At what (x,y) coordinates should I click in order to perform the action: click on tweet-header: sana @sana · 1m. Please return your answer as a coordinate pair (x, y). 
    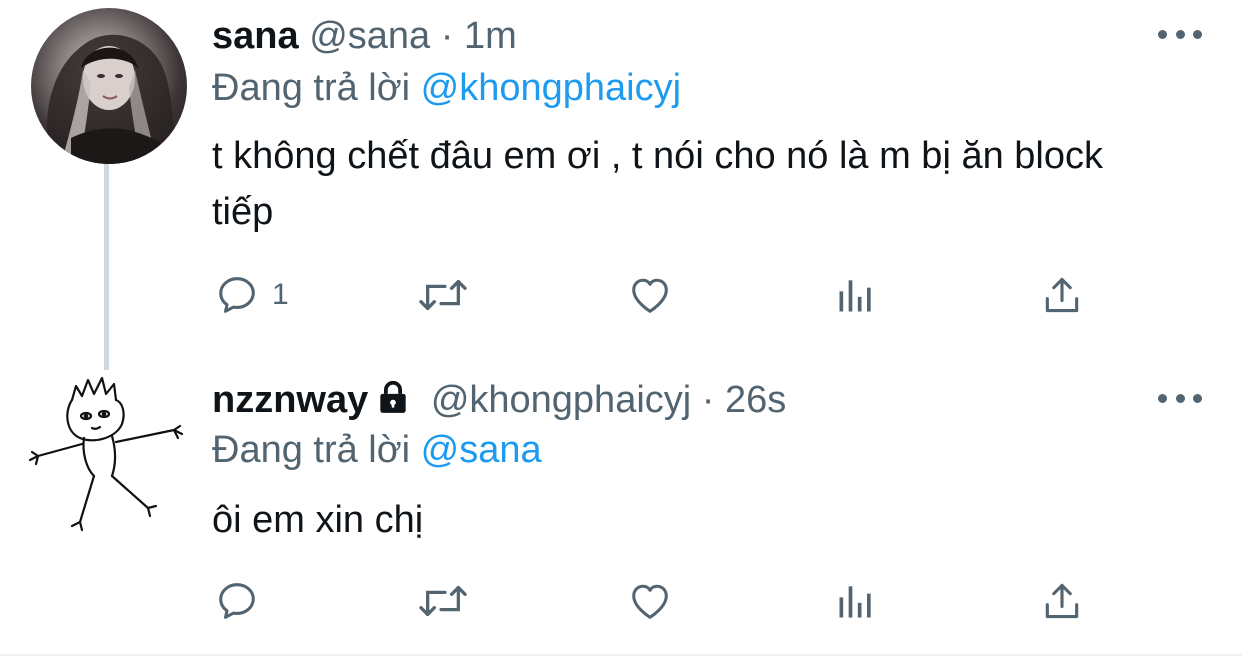
    Looking at the image, I should click on (364, 36).